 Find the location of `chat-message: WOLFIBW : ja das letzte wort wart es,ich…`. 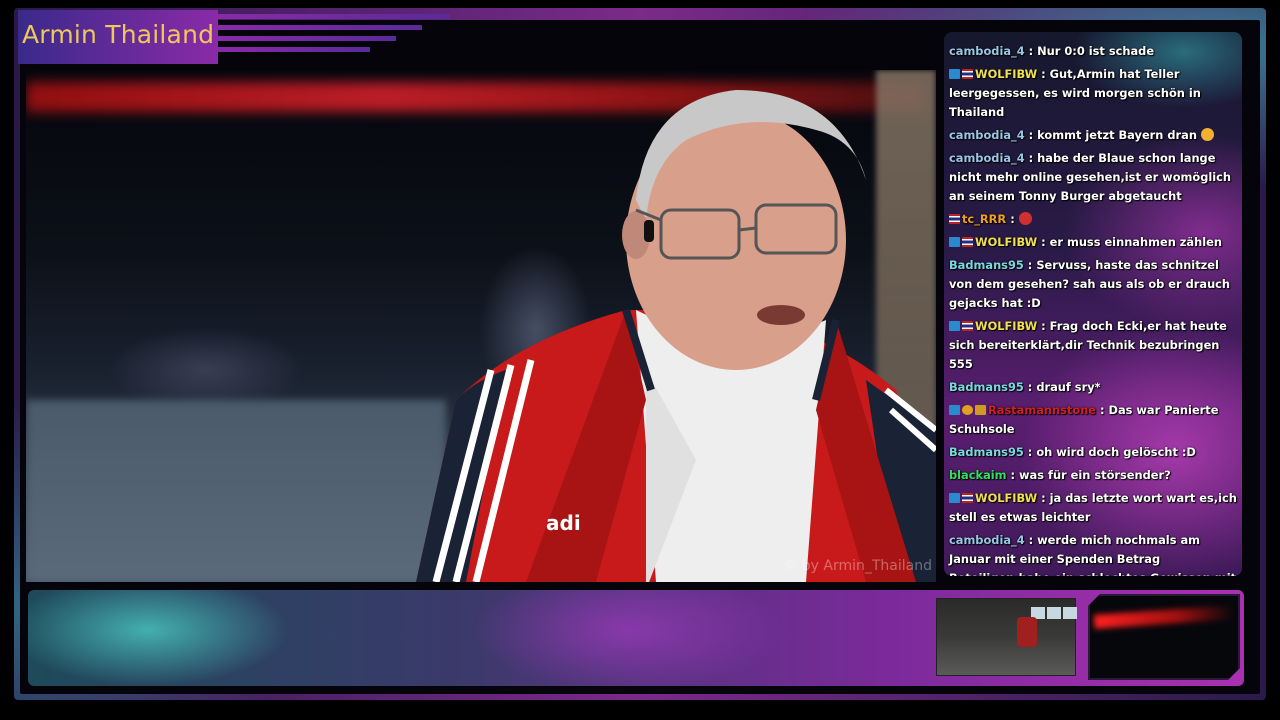

chat-message: WOLFIBW : ja das letzte wort wart es,ich… is located at coordinates (1093, 508).